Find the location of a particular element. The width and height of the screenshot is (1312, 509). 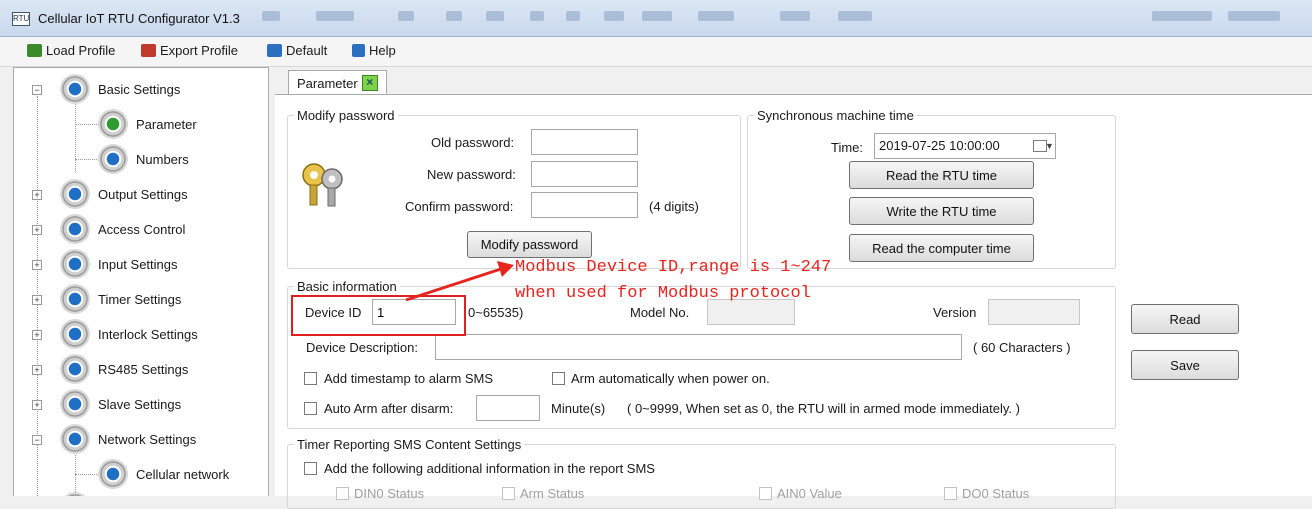

tree-item-rs485-settings: + RS485 Settings is located at coordinates (141, 369).